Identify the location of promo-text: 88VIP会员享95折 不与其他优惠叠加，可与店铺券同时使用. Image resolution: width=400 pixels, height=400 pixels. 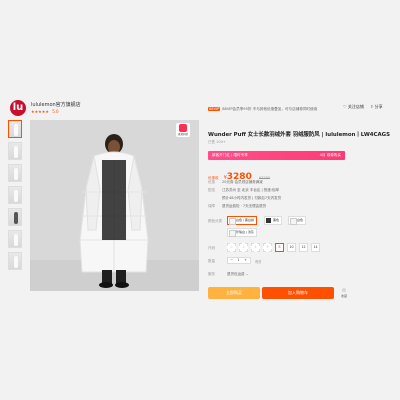
(270, 109).